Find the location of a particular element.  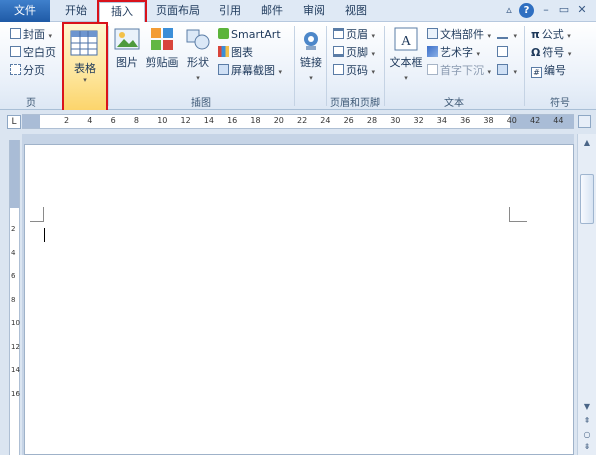

object-button: ▾ is located at coordinates (507, 70).